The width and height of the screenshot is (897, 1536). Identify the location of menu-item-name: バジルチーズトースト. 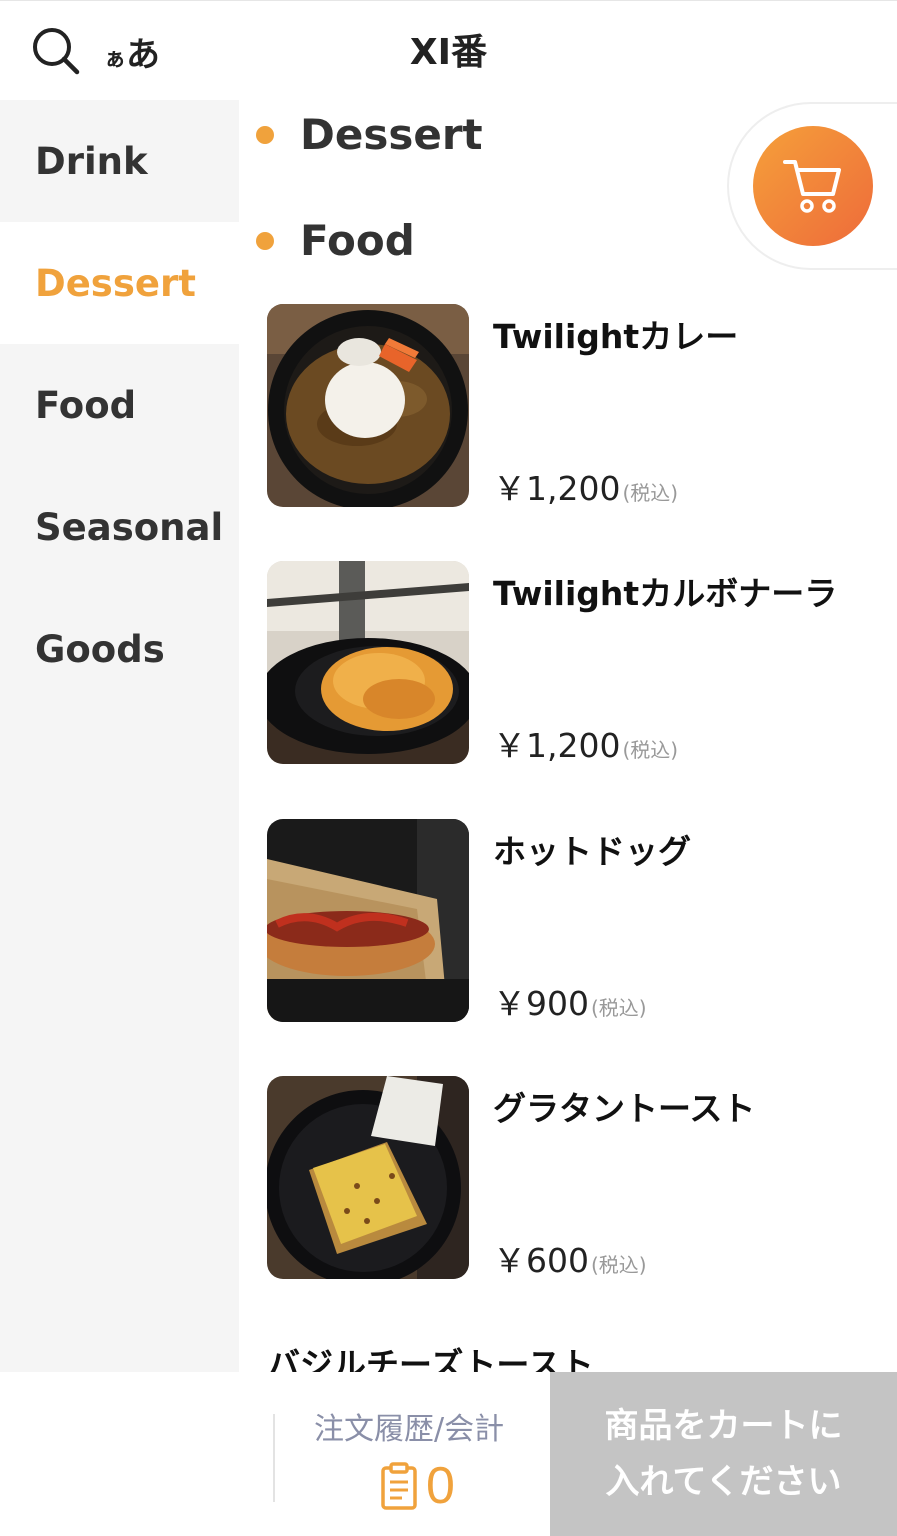
(430, 1355).